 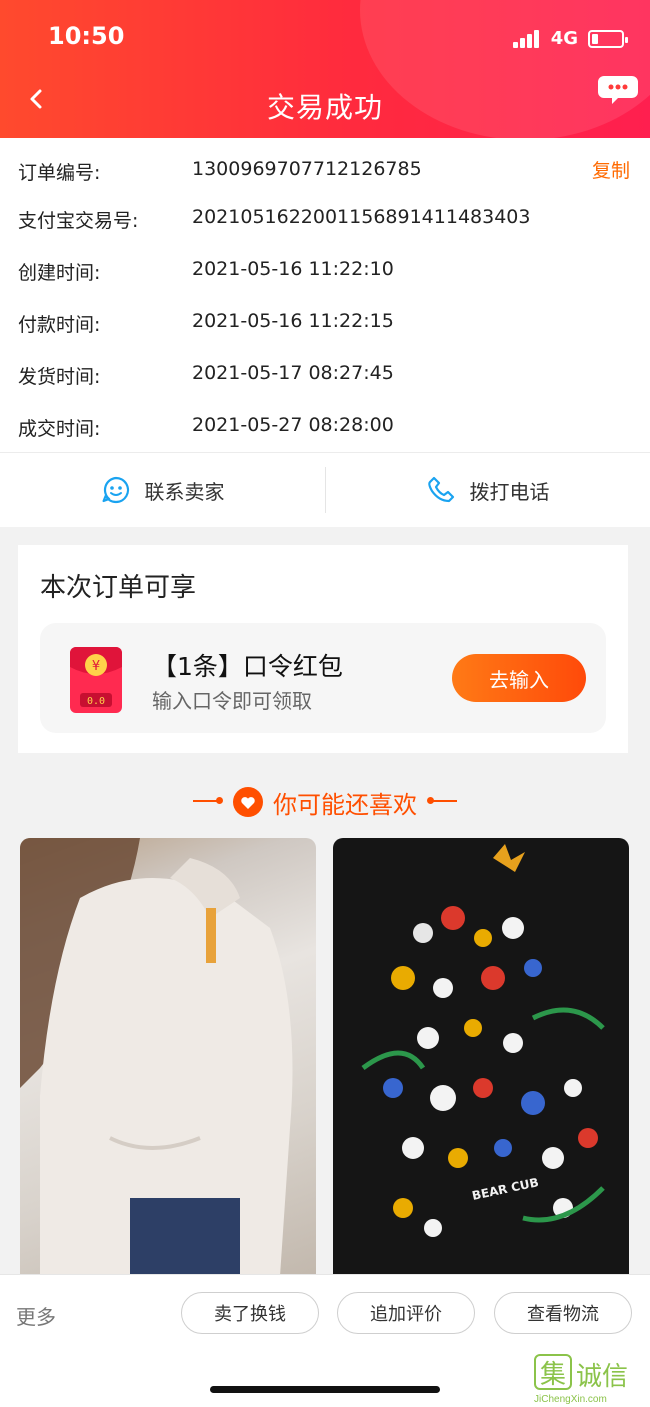 What do you see at coordinates (618, 88) in the screenshot?
I see `chat-bubble-icon` at bounding box center [618, 88].